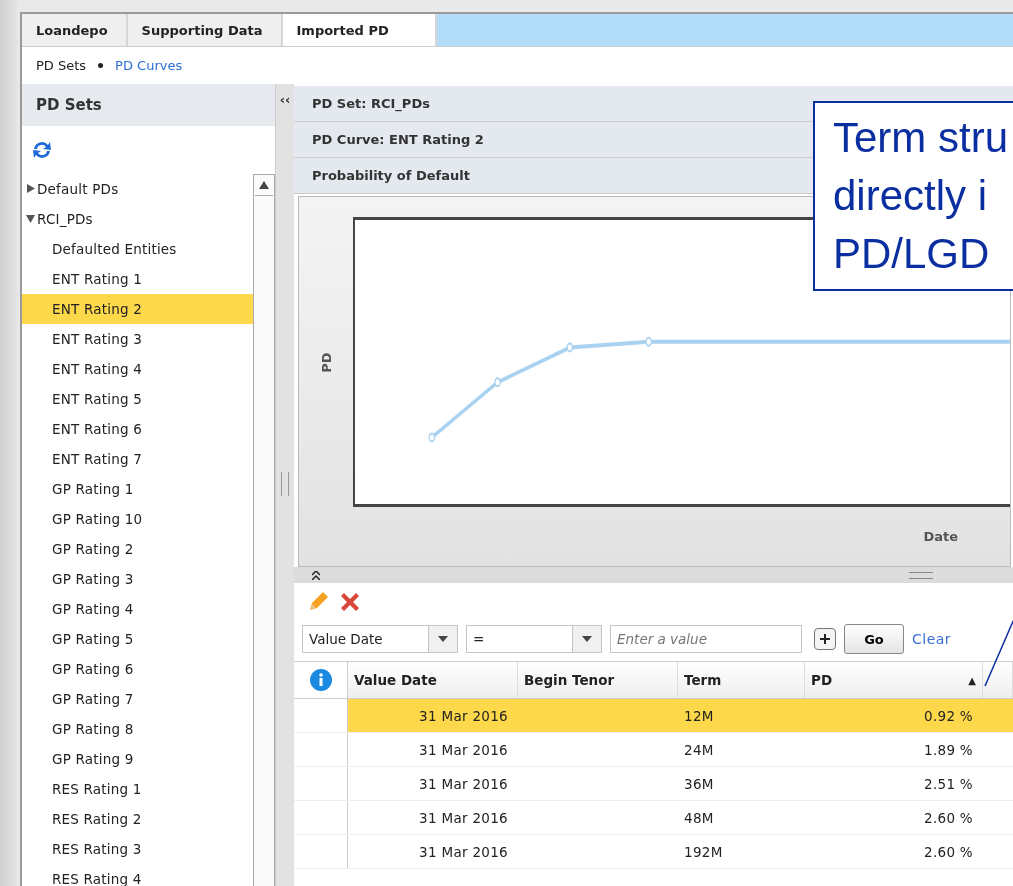 The width and height of the screenshot is (1013, 886). I want to click on breadcrumb-link: PD Sets, so click(61, 65).